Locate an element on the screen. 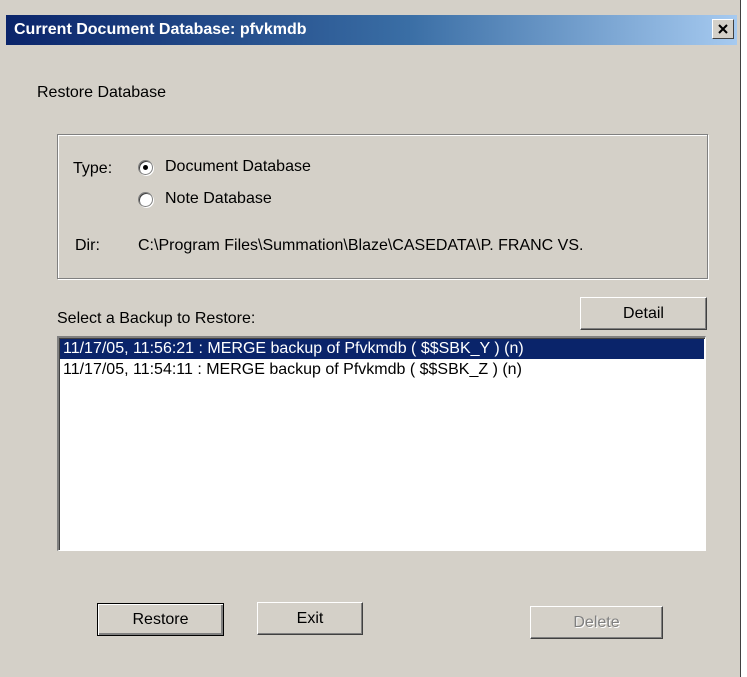 The width and height of the screenshot is (747, 677). radio-note-database: Note Database is located at coordinates (205, 199).